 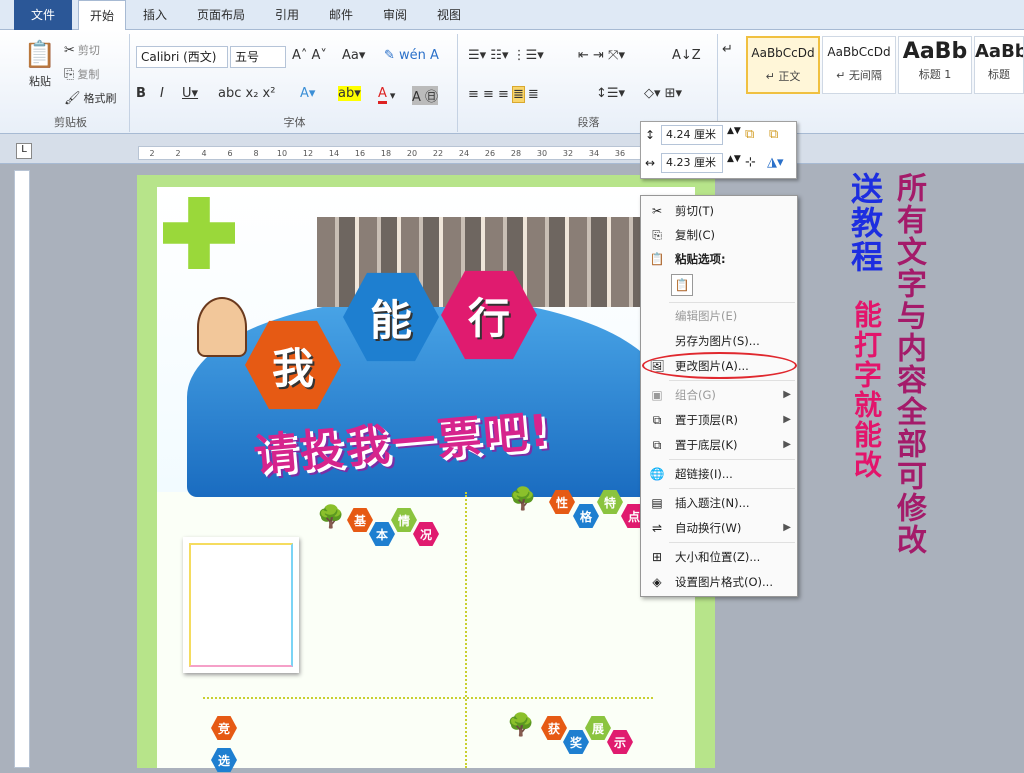 What do you see at coordinates (182, 57) in the screenshot?
I see `font-name-select: Calibri (西文)` at bounding box center [182, 57].